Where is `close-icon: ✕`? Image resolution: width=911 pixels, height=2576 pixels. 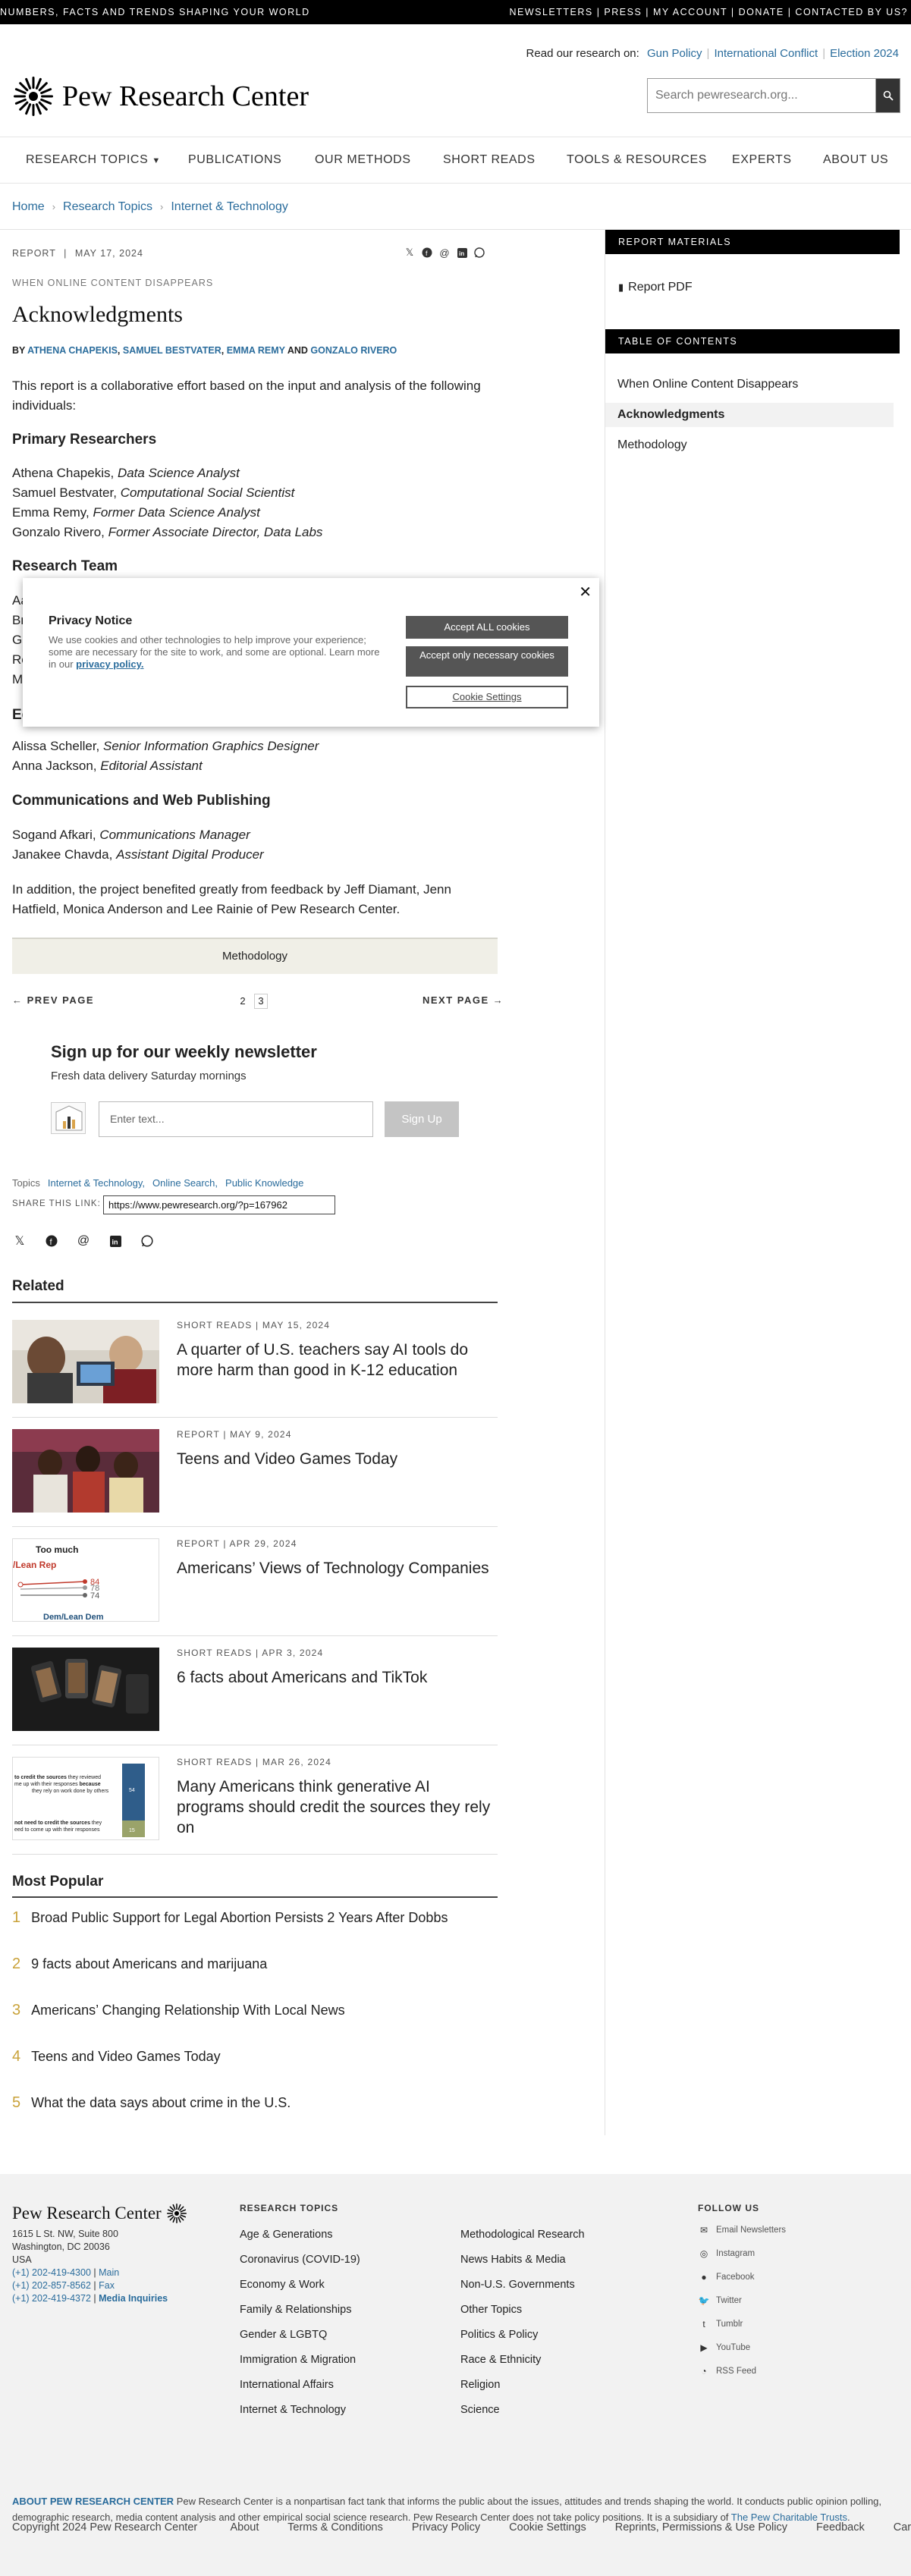
close-icon: ✕ is located at coordinates (585, 592).